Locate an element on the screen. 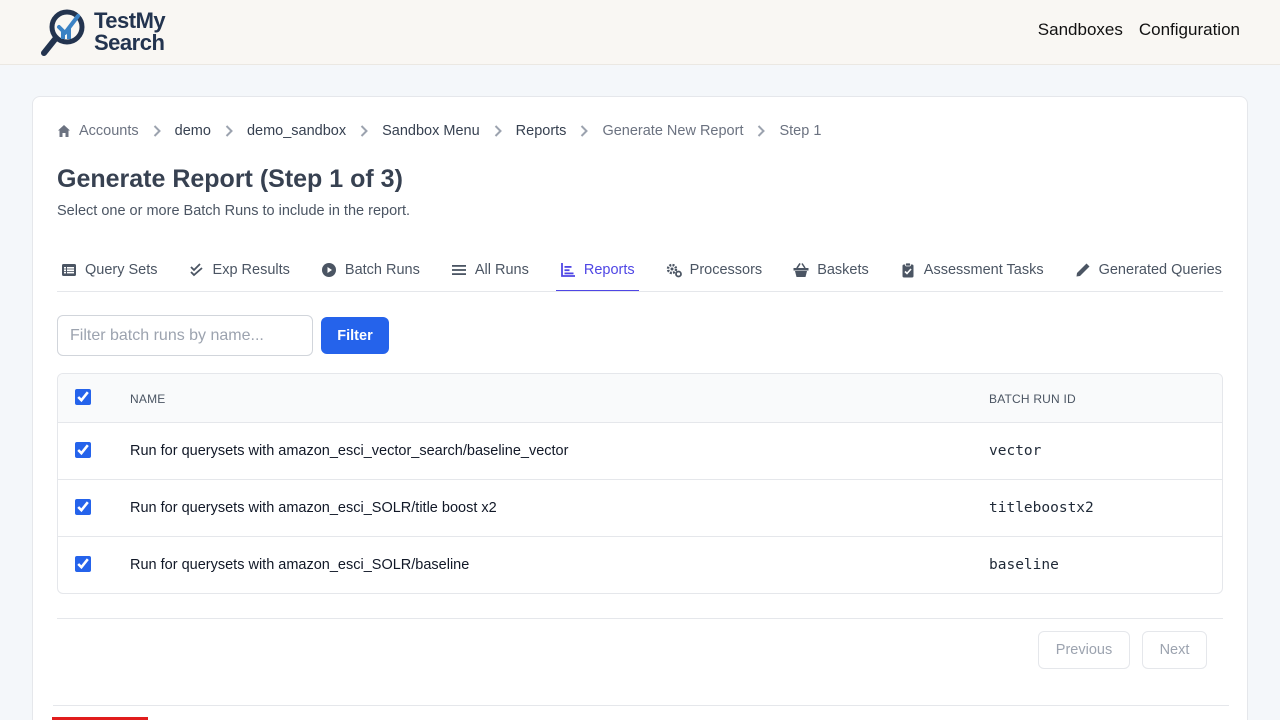  breadcrumb-link-reports: Reports is located at coordinates (541, 131).